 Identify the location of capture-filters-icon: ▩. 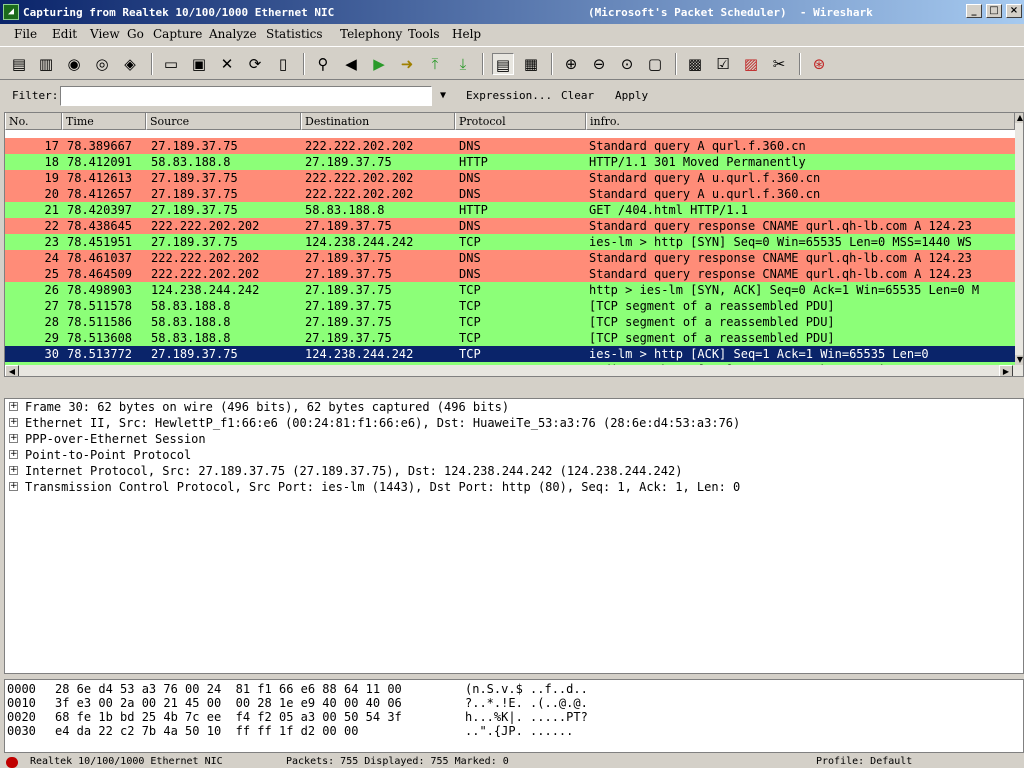
(695, 64).